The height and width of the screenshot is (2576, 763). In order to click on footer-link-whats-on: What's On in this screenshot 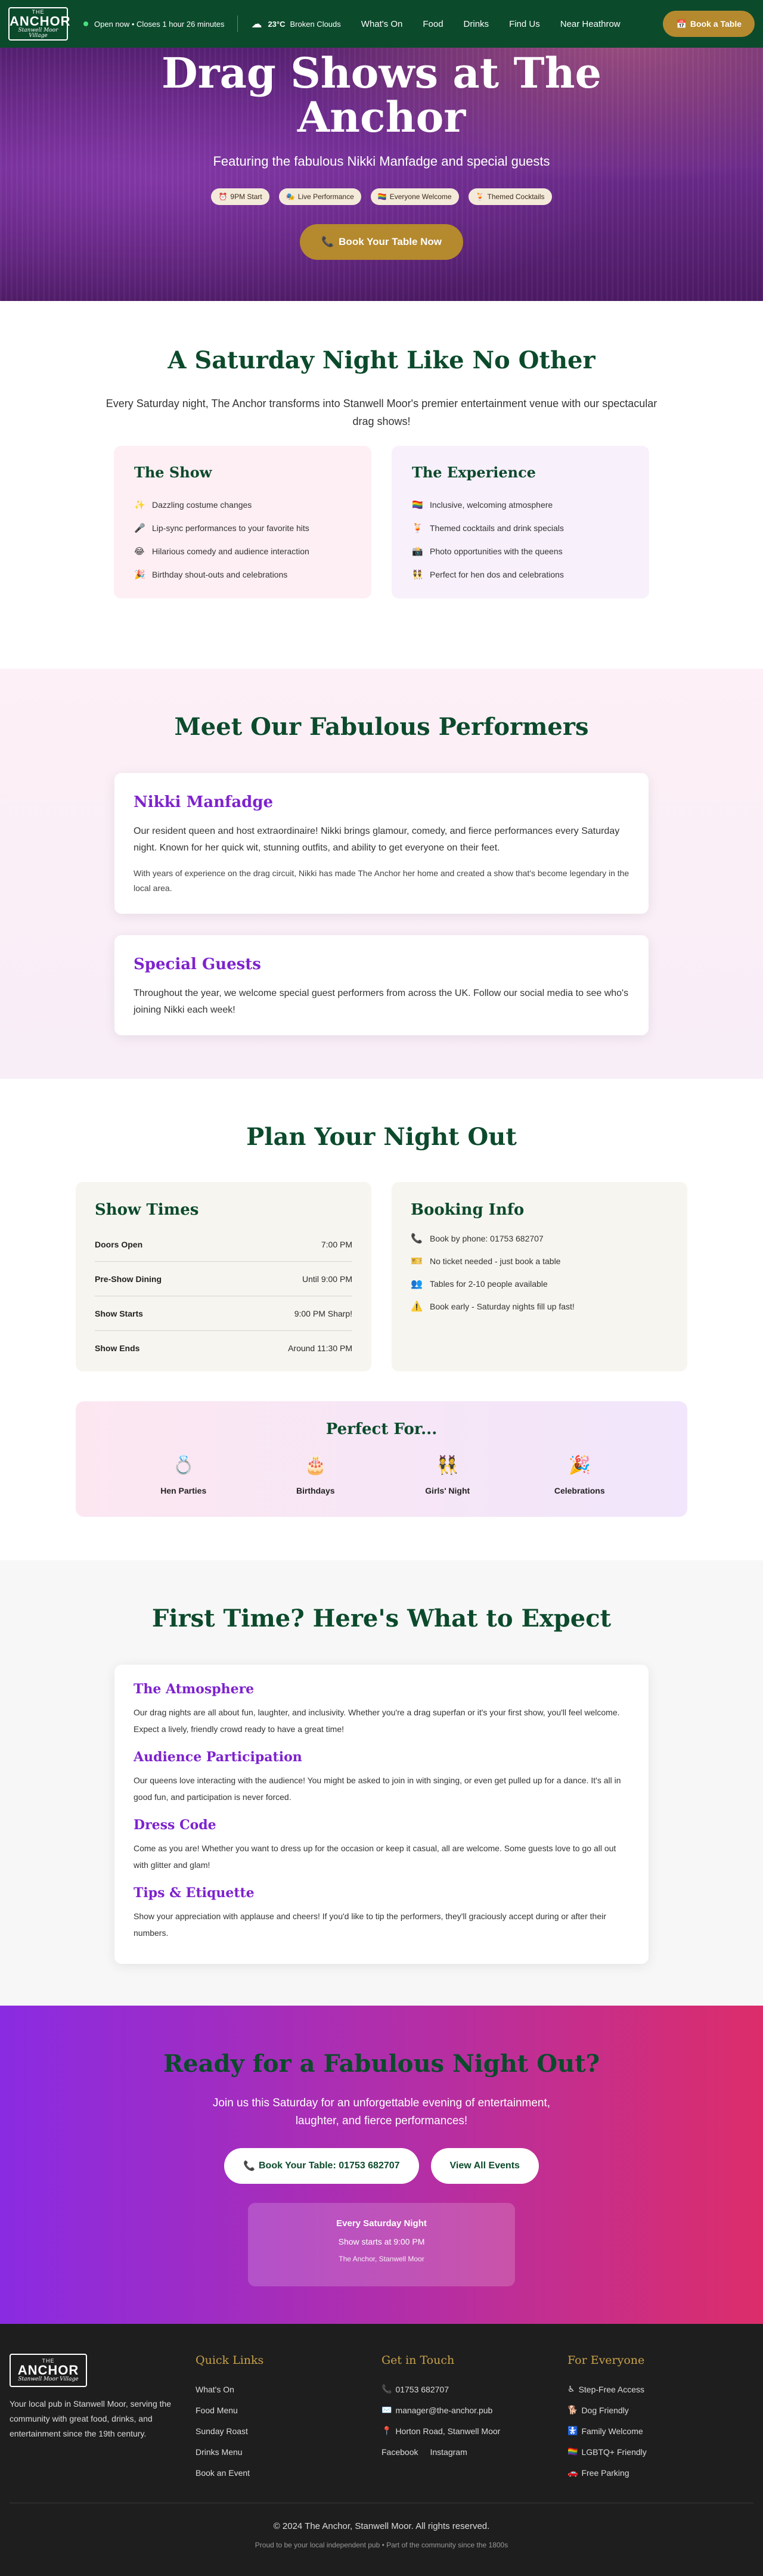, I will do `click(289, 2390)`.